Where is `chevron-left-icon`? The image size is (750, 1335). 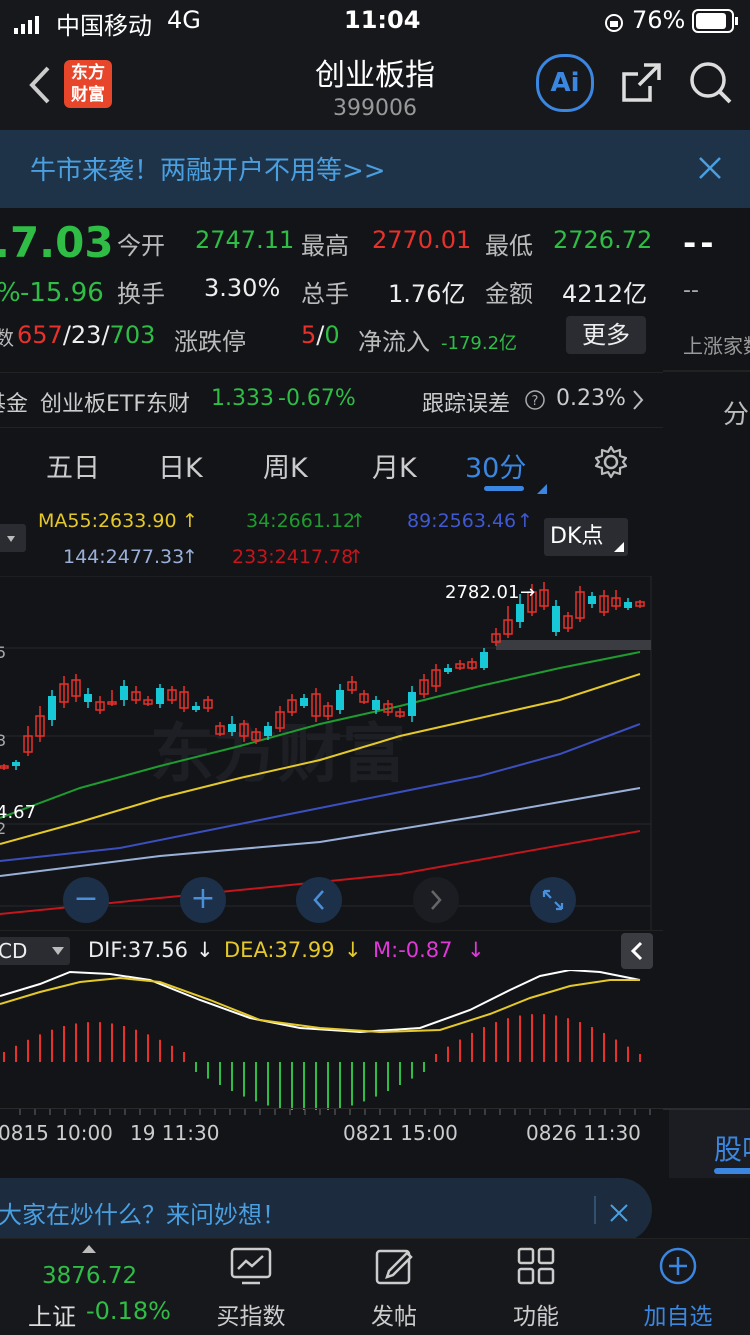 chevron-left-icon is located at coordinates (318, 900).